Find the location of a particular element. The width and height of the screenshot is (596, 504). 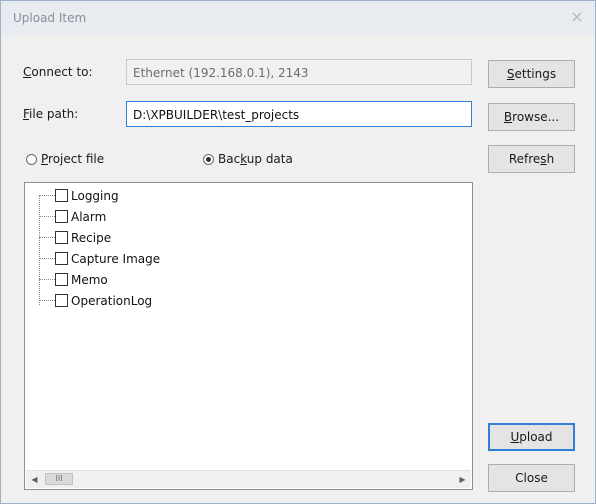

backup-data-radio: Backup data is located at coordinates (248, 159).